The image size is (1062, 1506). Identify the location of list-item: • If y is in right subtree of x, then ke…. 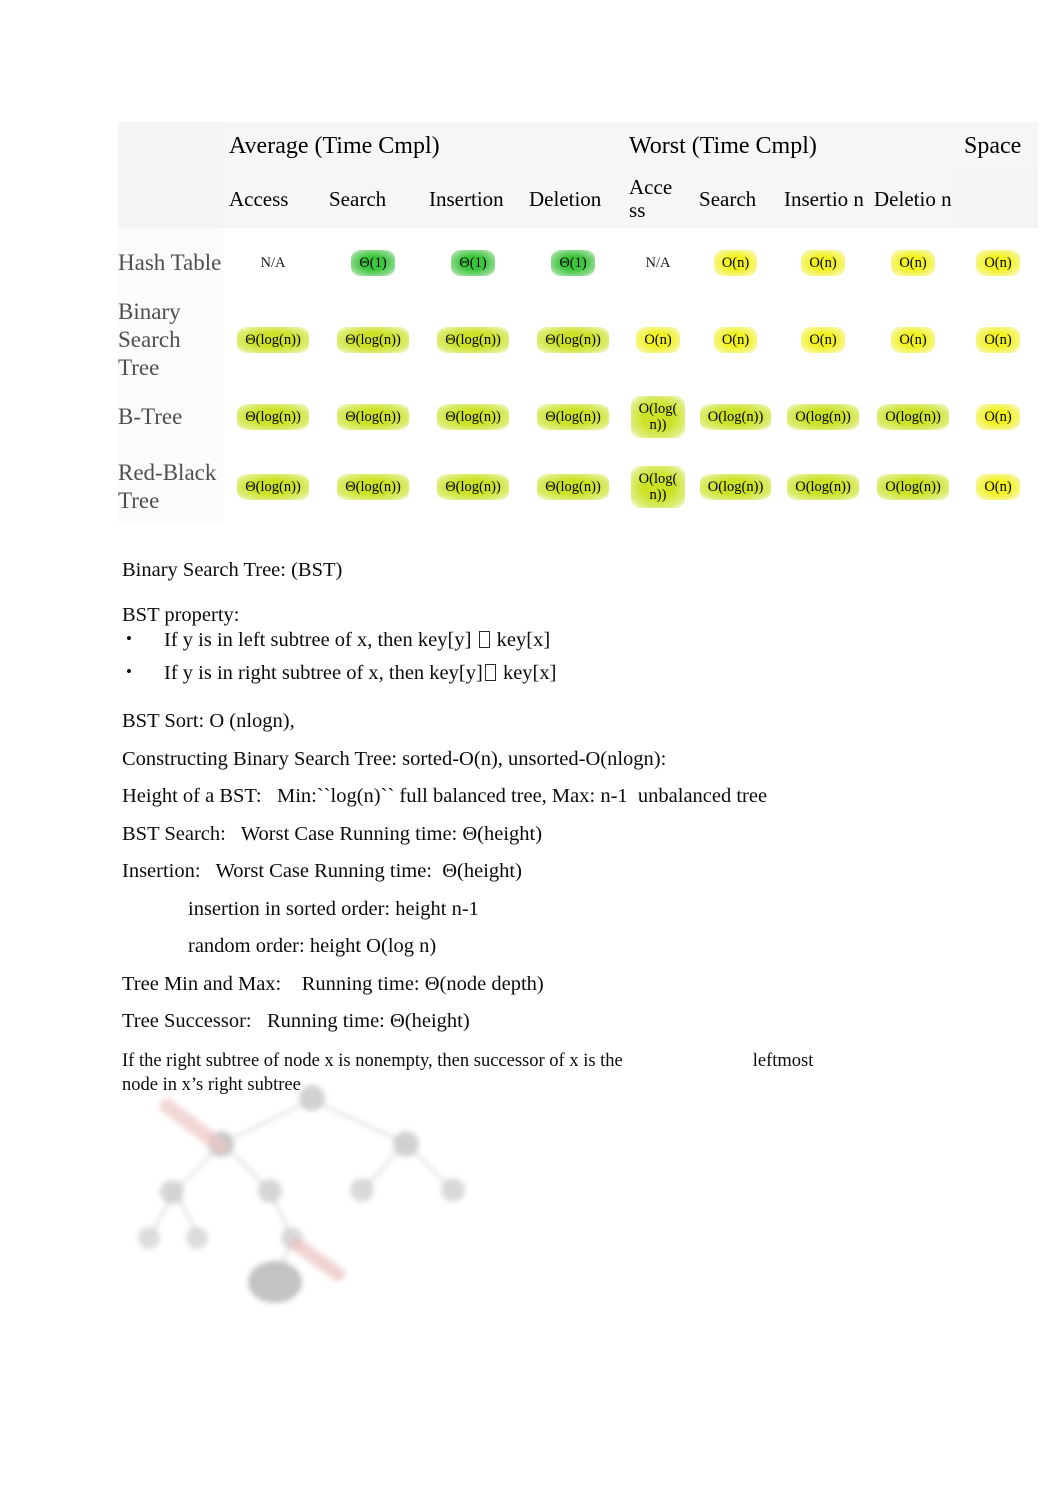
(562, 672).